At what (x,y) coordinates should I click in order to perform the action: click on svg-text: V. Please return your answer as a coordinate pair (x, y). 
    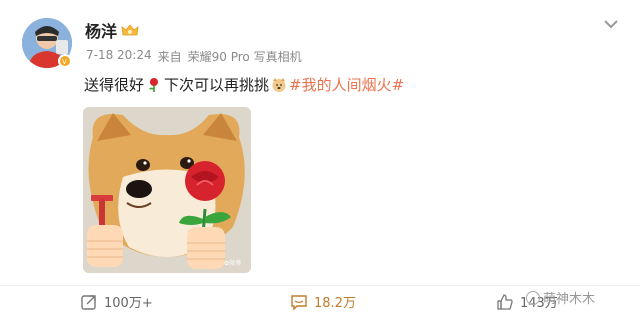
    Looking at the image, I should click on (64, 61).